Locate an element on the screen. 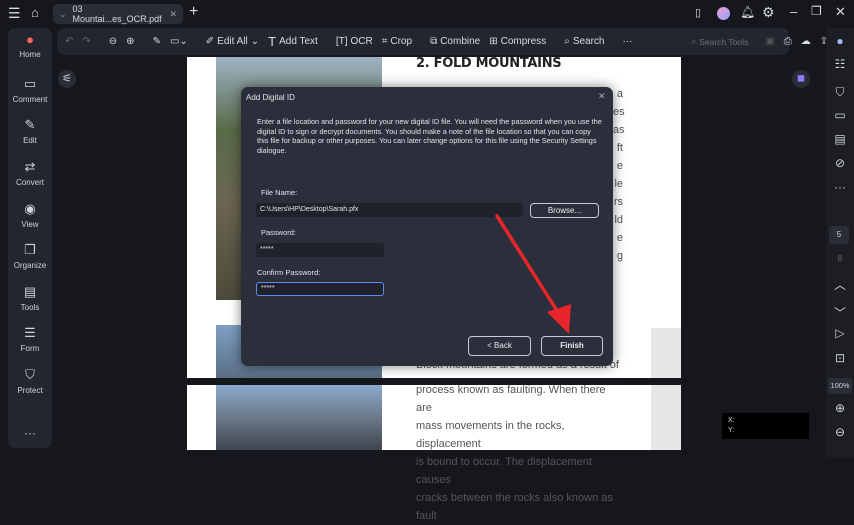  sidebar-item-comment: ▭ Comment is located at coordinates (30, 90).